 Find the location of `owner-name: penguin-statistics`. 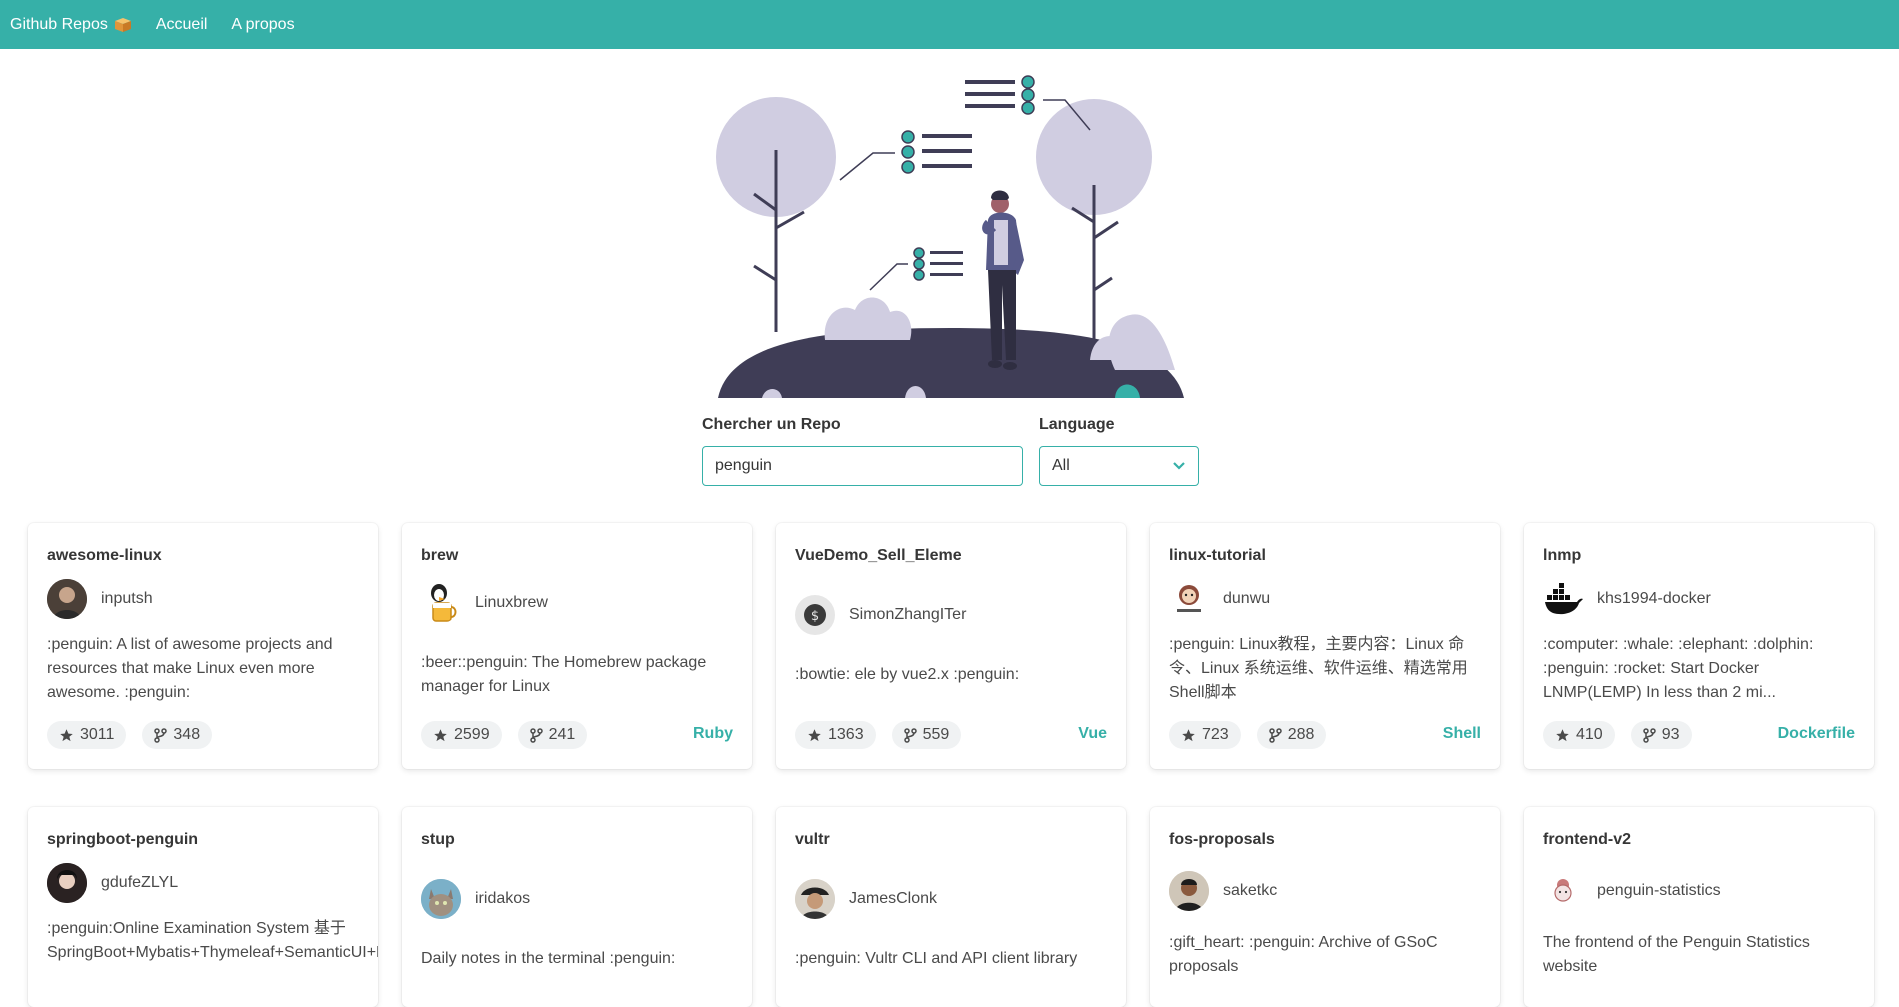

owner-name: penguin-statistics is located at coordinates (1659, 891).